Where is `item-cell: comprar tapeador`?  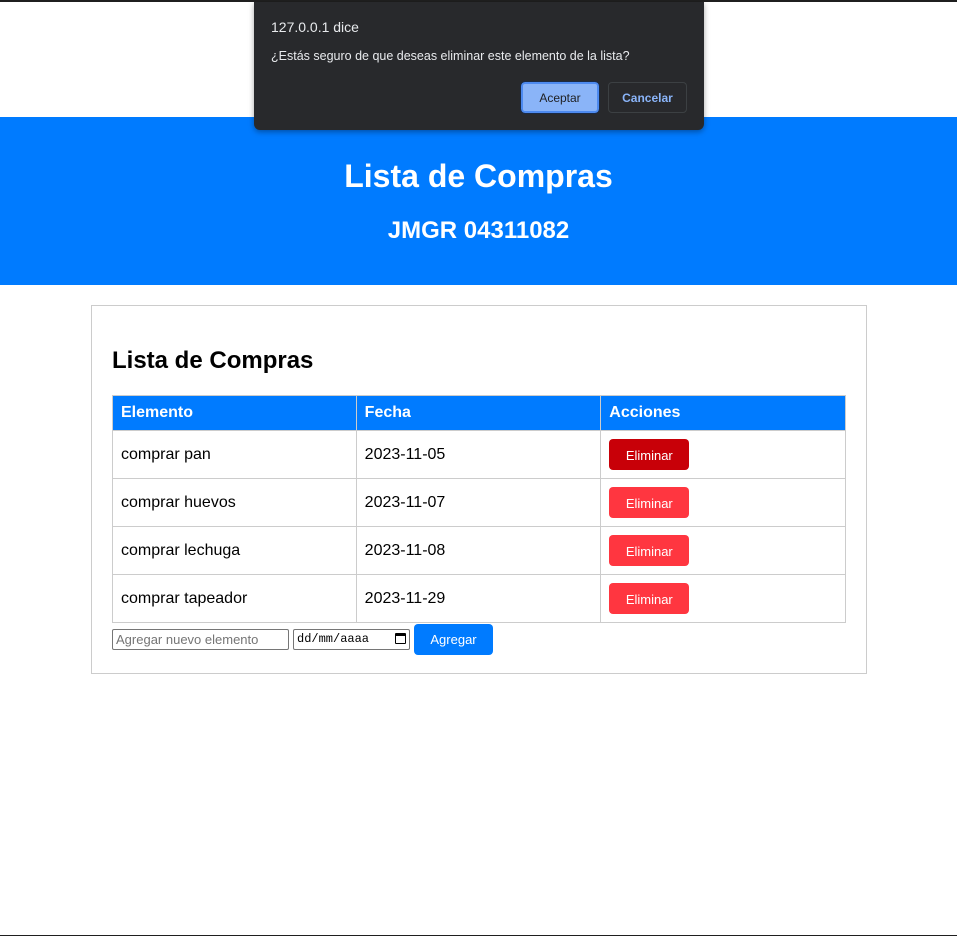
item-cell: comprar tapeador is located at coordinates (234, 598).